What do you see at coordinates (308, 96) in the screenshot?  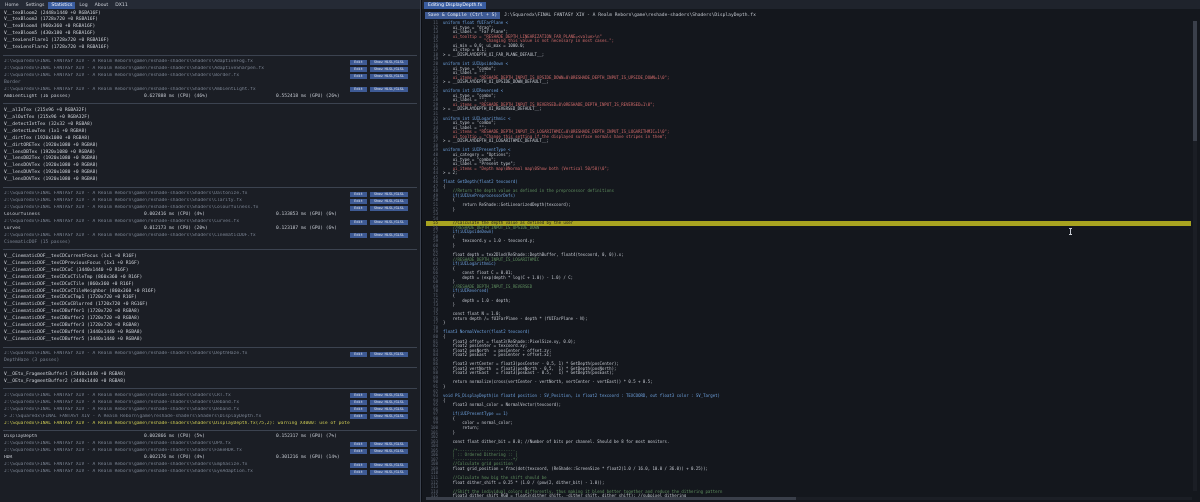 I see `gpu-time: 0.552418 ms (GPU) (26%)` at bounding box center [308, 96].